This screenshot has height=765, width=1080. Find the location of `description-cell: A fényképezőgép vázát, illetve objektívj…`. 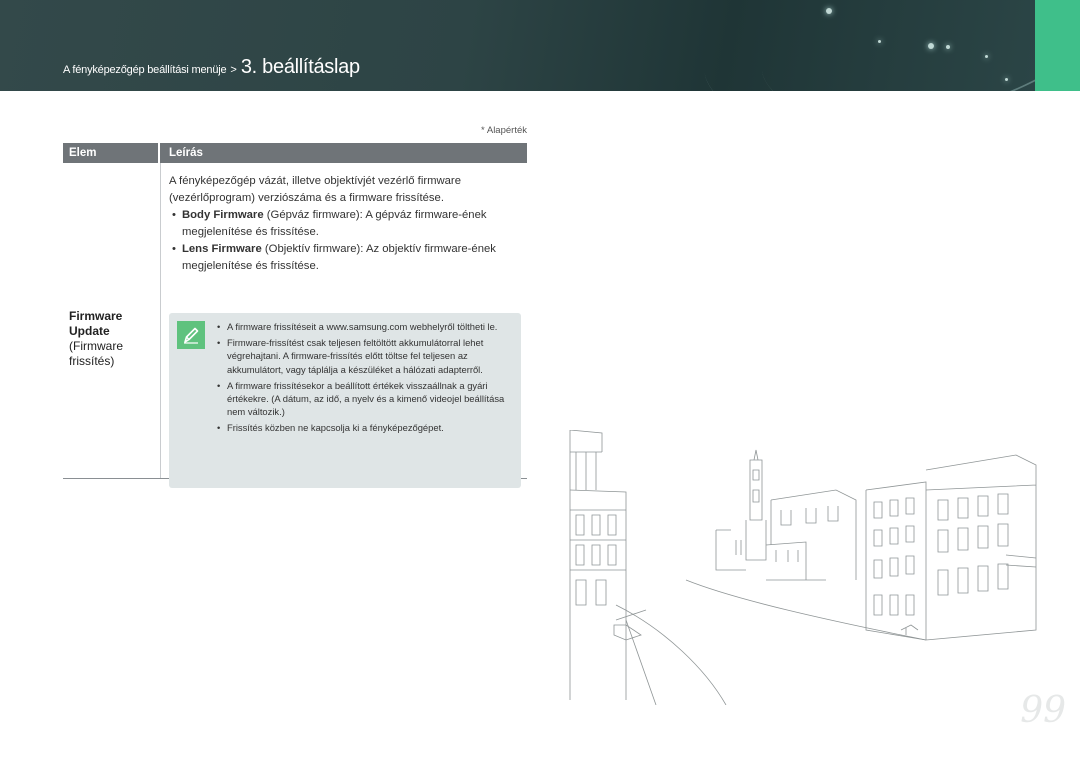

description-cell: A fényképezőgép vázát, illetve objektívj… is located at coordinates (344, 224).